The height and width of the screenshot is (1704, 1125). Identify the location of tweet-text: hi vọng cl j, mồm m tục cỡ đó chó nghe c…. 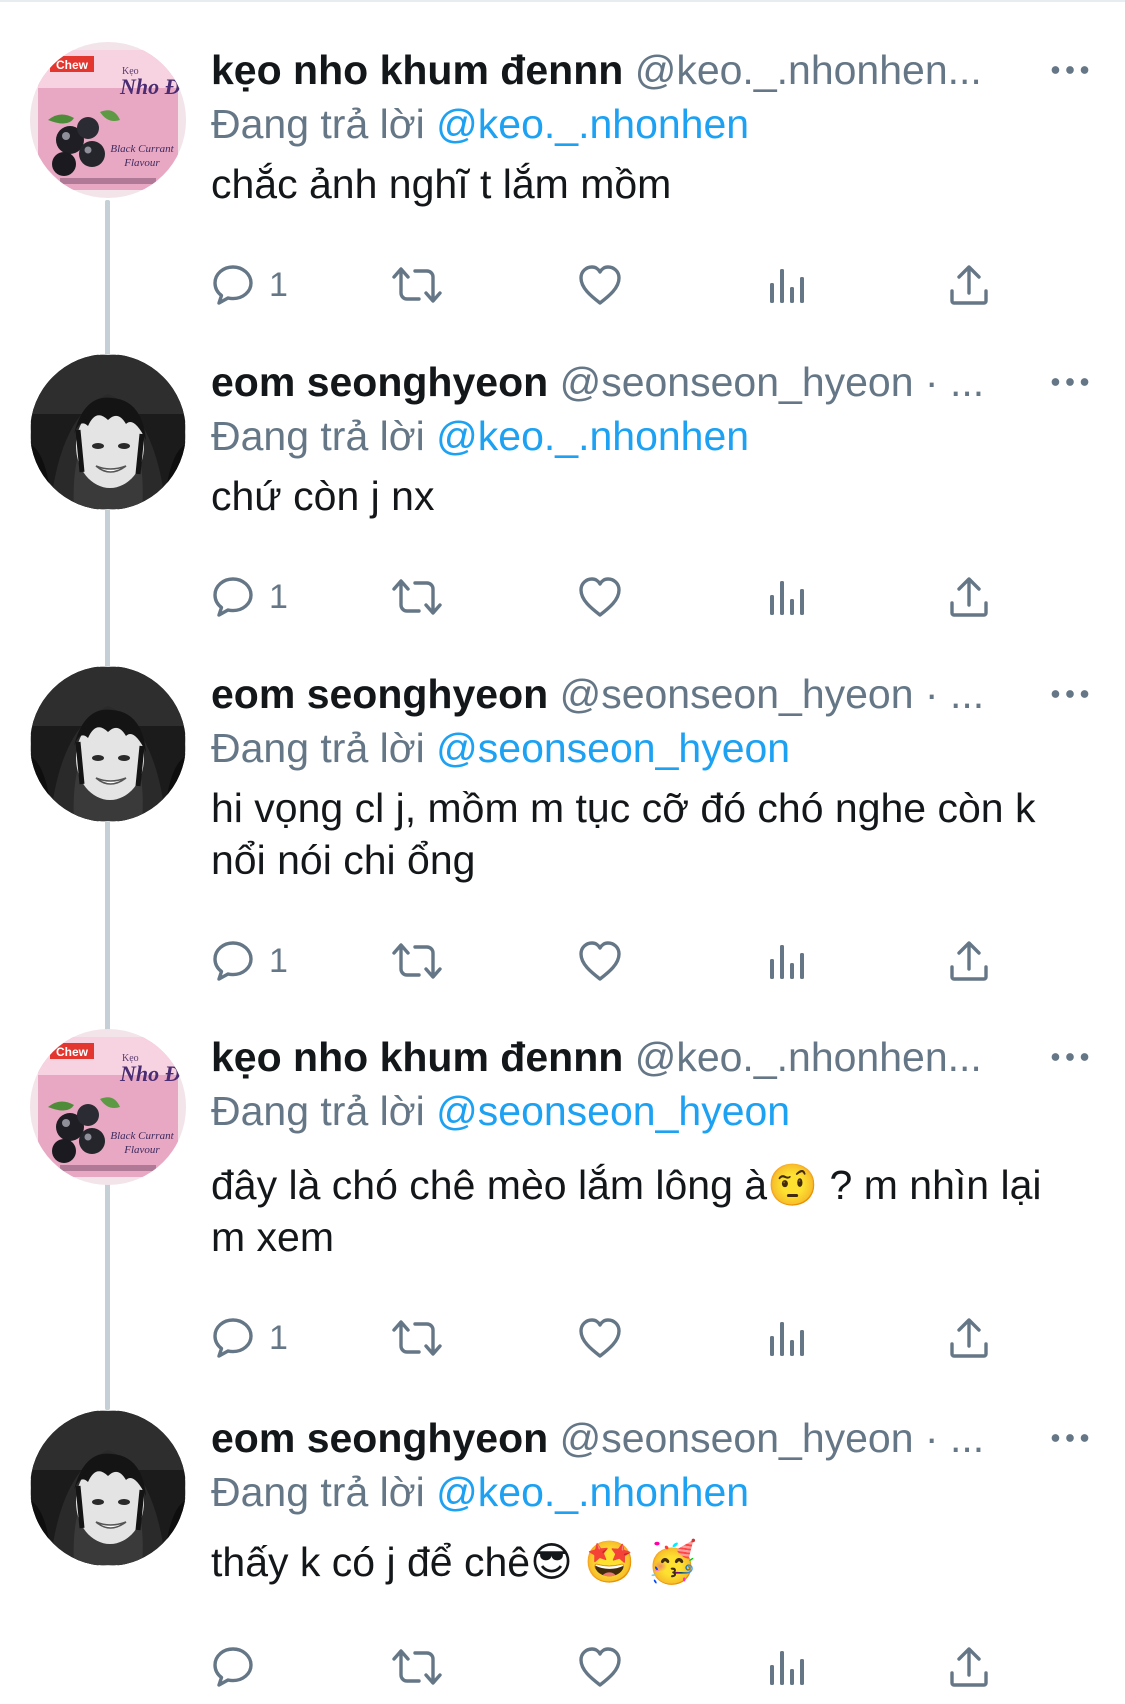
(623, 834).